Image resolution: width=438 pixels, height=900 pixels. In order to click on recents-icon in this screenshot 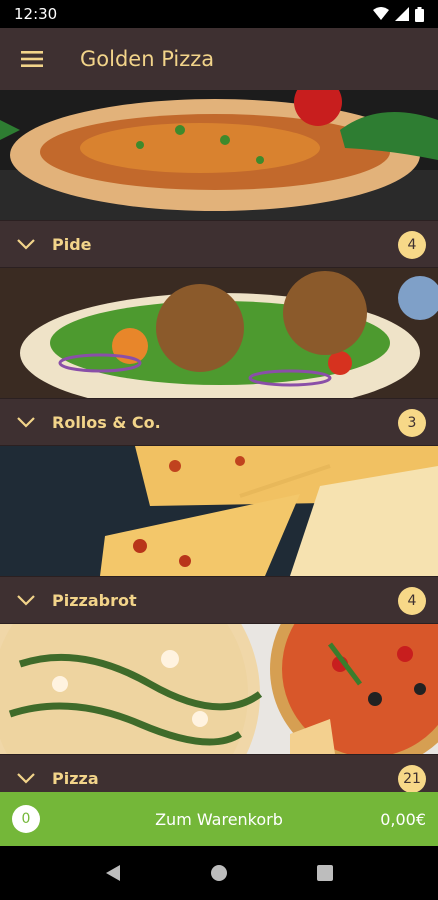, I will do `click(325, 873)`.